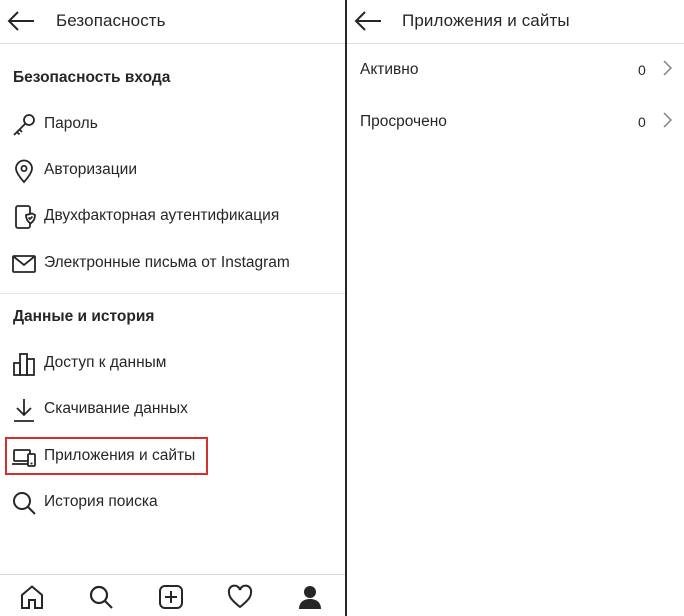 Image resolution: width=684 pixels, height=616 pixels. I want to click on heart-icon, so click(240, 597).